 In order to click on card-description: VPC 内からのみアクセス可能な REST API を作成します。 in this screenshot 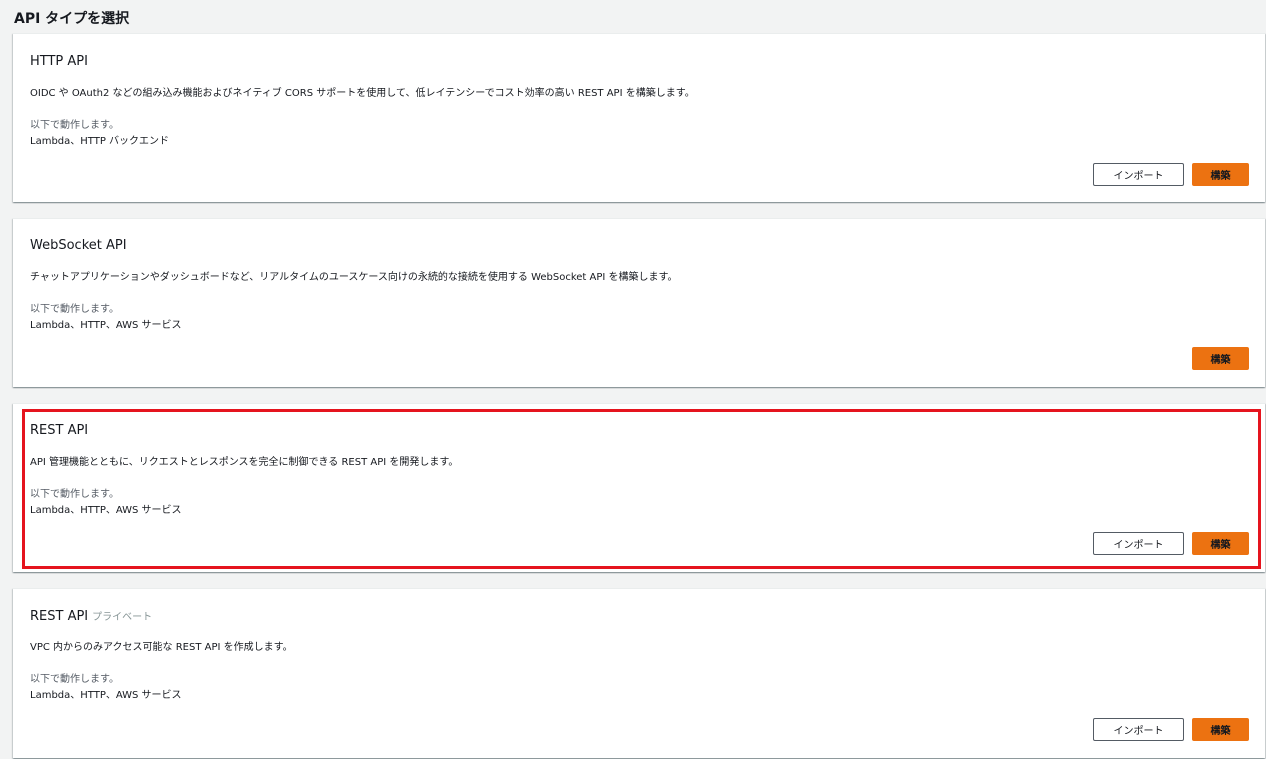, I will do `click(161, 647)`.